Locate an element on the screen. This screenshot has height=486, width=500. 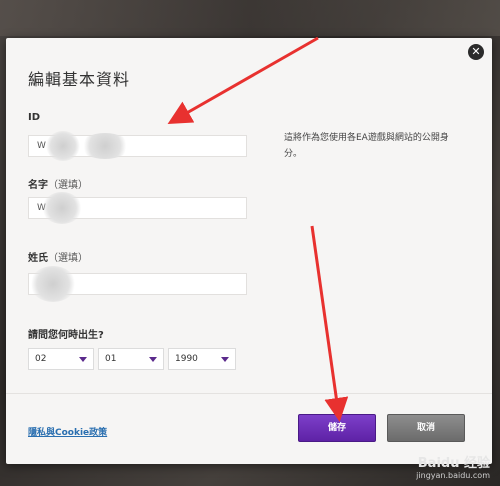
annotation-arrow-to-id is located at coordinates (243, 80).